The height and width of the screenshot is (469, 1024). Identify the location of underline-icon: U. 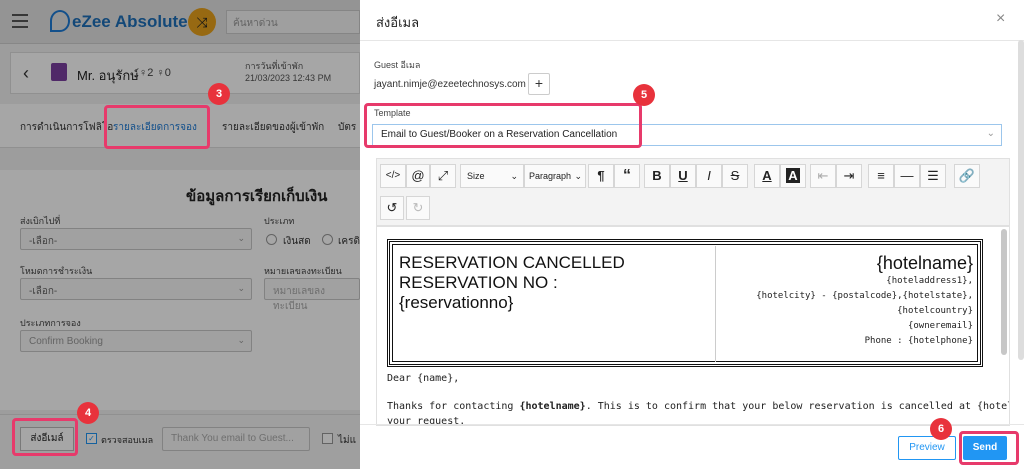
(683, 176).